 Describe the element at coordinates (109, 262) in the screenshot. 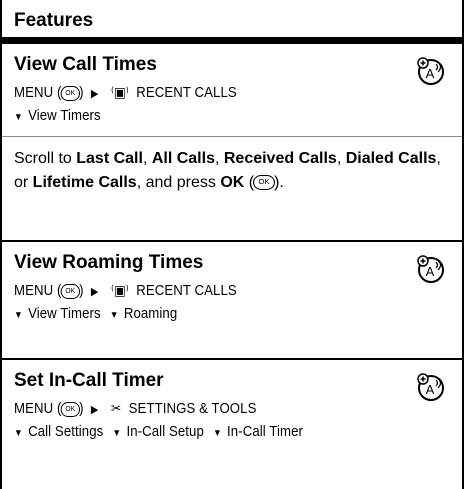

I see `section-title: View Roaming Times` at that location.